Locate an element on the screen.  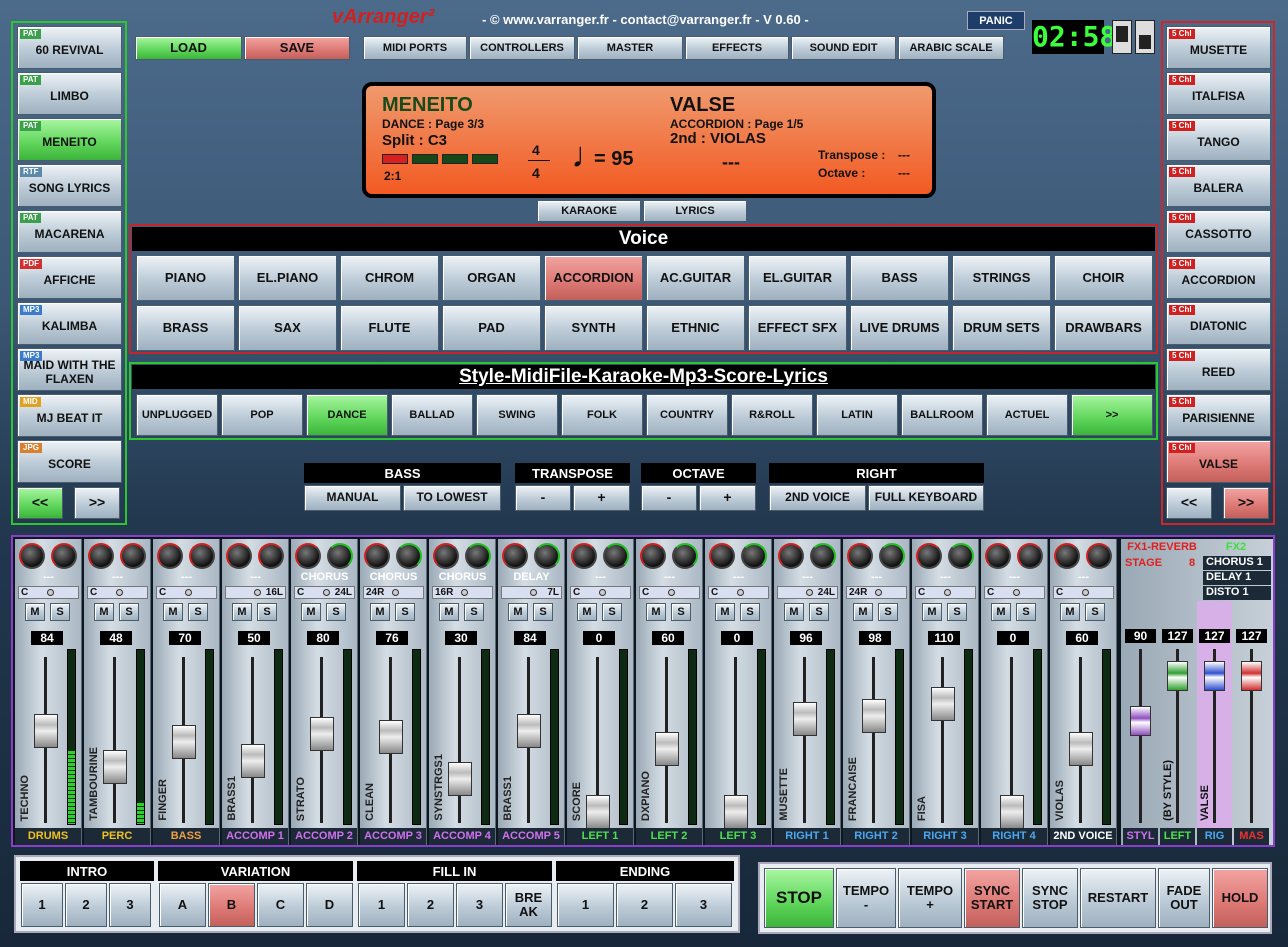
transpose-plus-button: + is located at coordinates (601, 498).